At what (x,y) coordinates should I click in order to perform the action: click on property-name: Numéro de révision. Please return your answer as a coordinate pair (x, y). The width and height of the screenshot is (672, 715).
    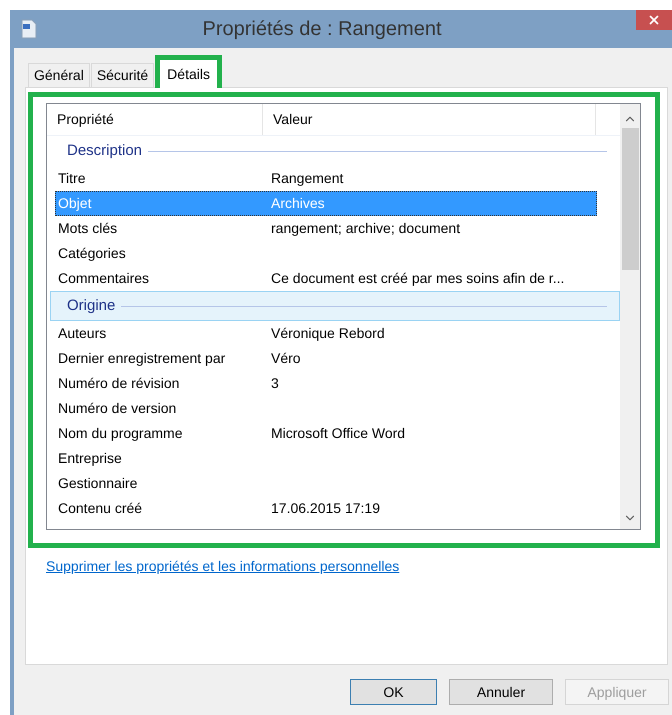
    Looking at the image, I should click on (118, 383).